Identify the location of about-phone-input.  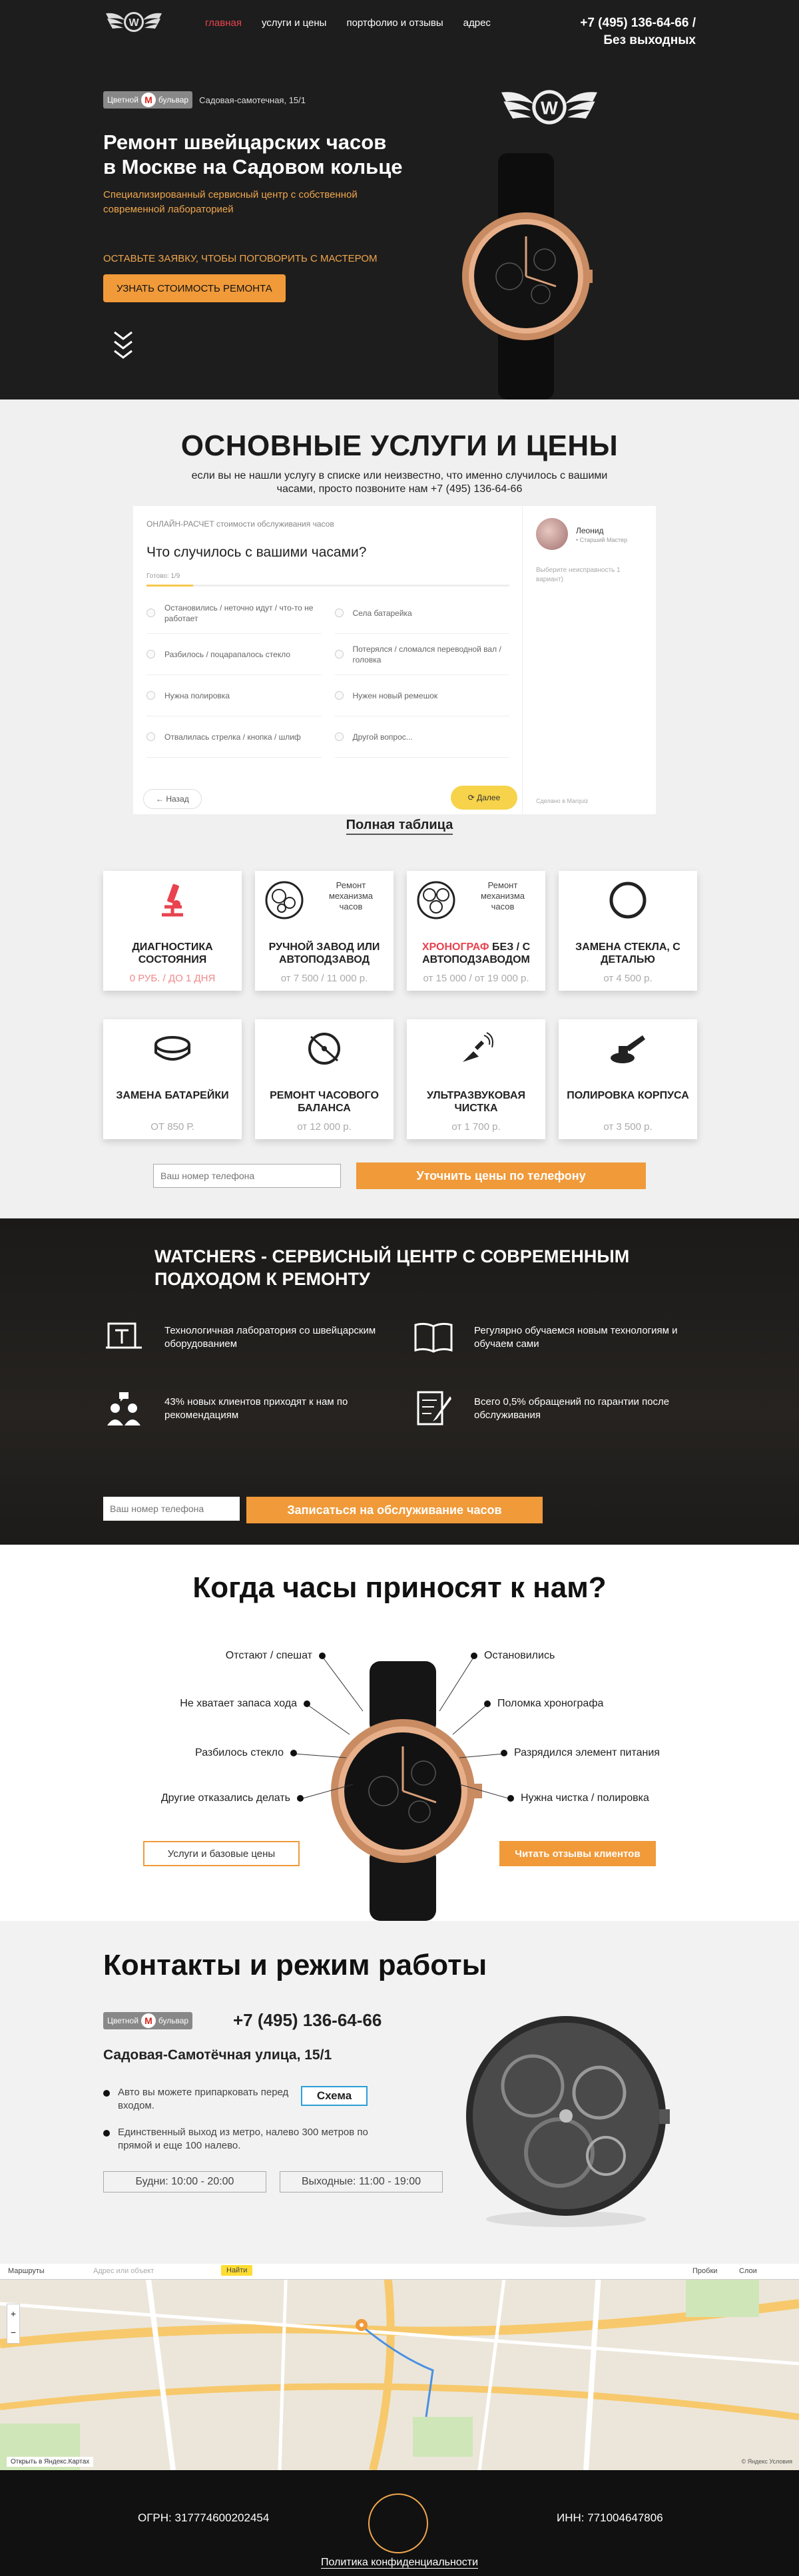
(172, 1509).